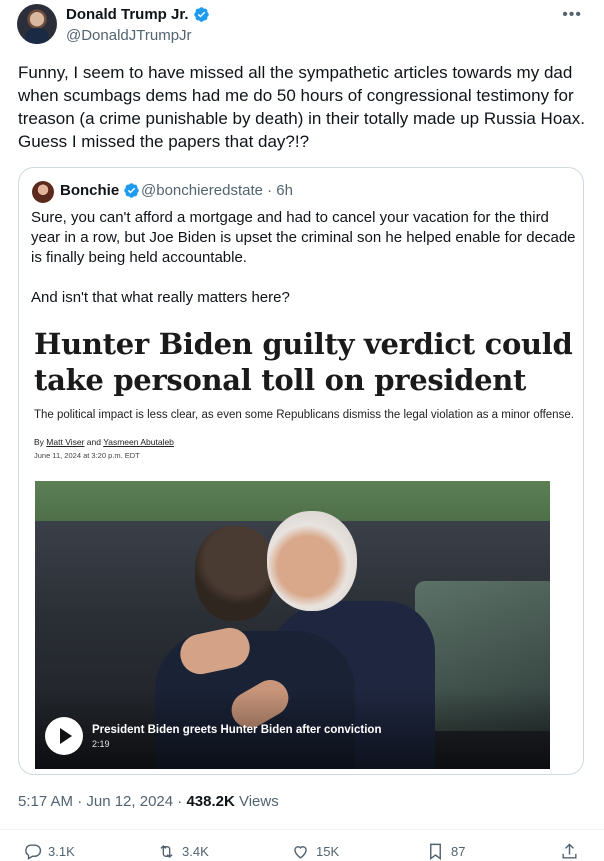 Image resolution: width=604 pixels, height=861 pixels. I want to click on like-count: 15K, so click(328, 851).